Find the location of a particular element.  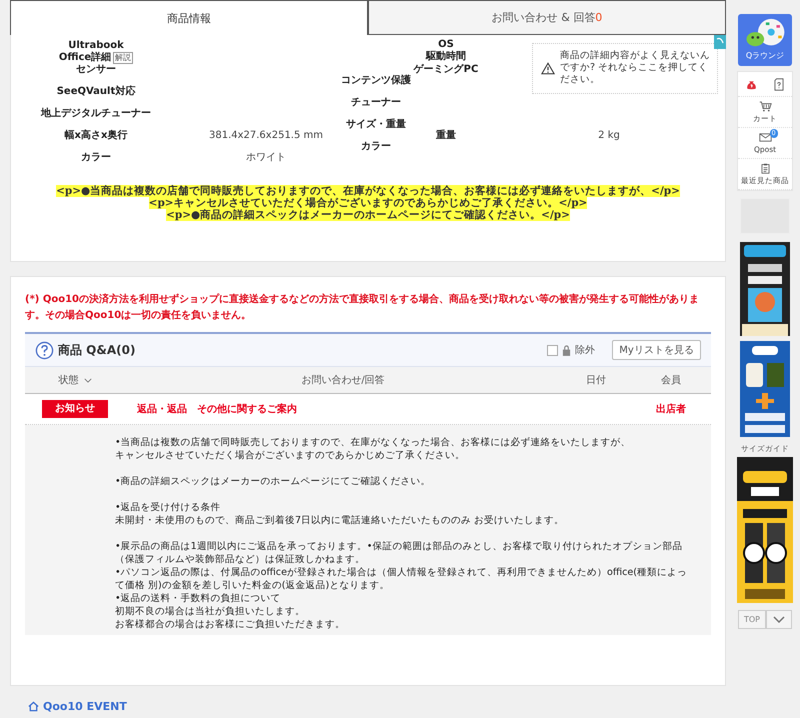

spec-label: ゲーミングPC is located at coordinates (446, 70).